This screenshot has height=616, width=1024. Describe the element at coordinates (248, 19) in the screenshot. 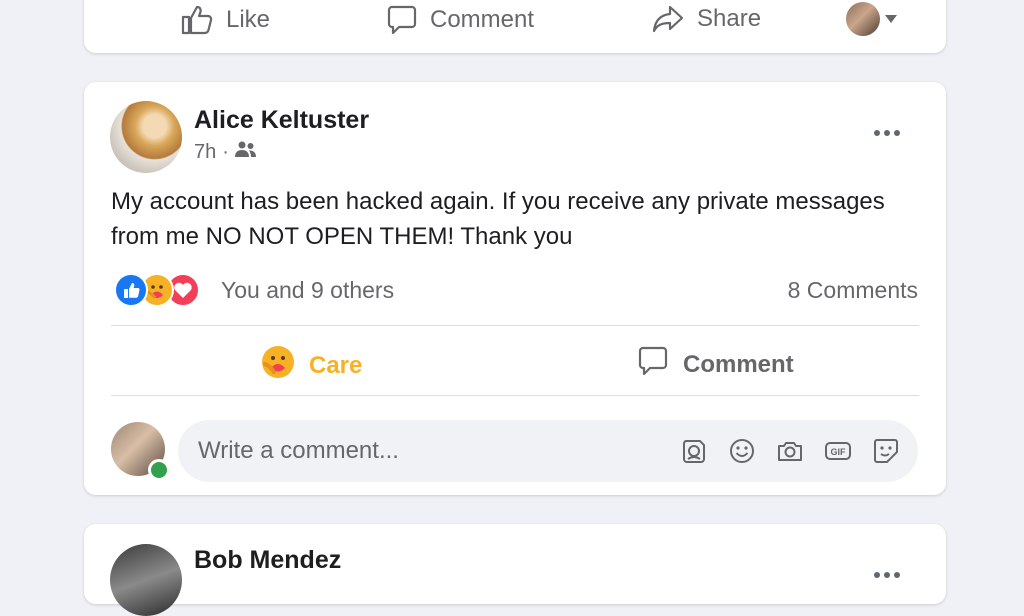

I see `like-label: Like` at that location.